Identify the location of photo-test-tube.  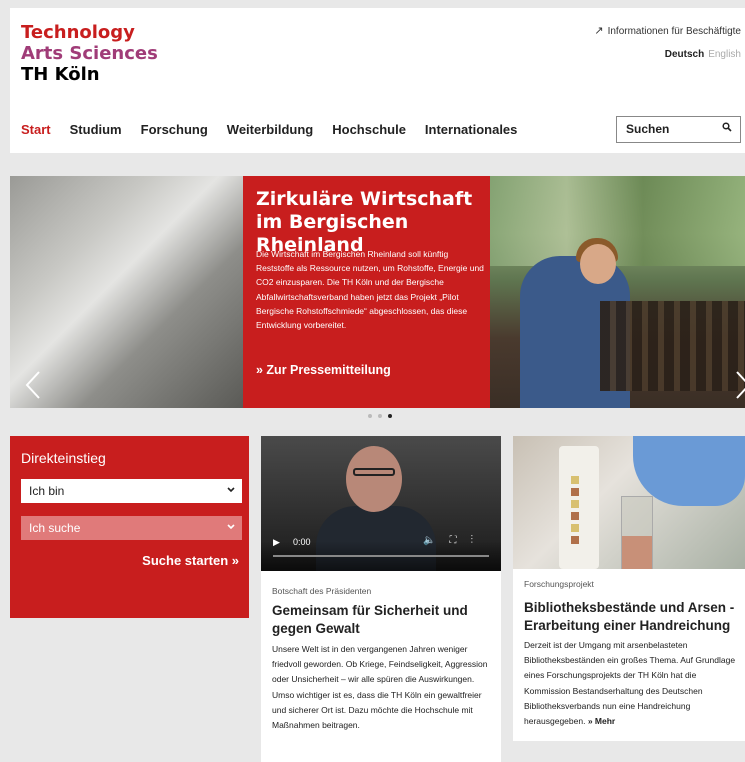
(579, 507).